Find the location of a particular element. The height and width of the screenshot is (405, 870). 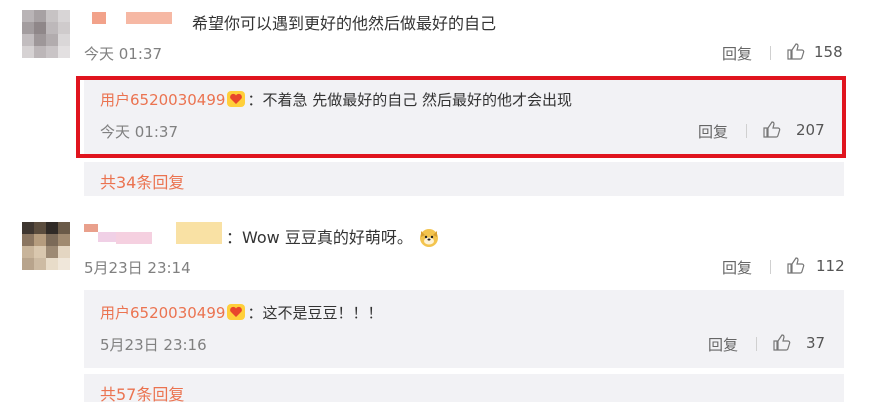

more-replies-link: 共57条回复 is located at coordinates (142, 393).